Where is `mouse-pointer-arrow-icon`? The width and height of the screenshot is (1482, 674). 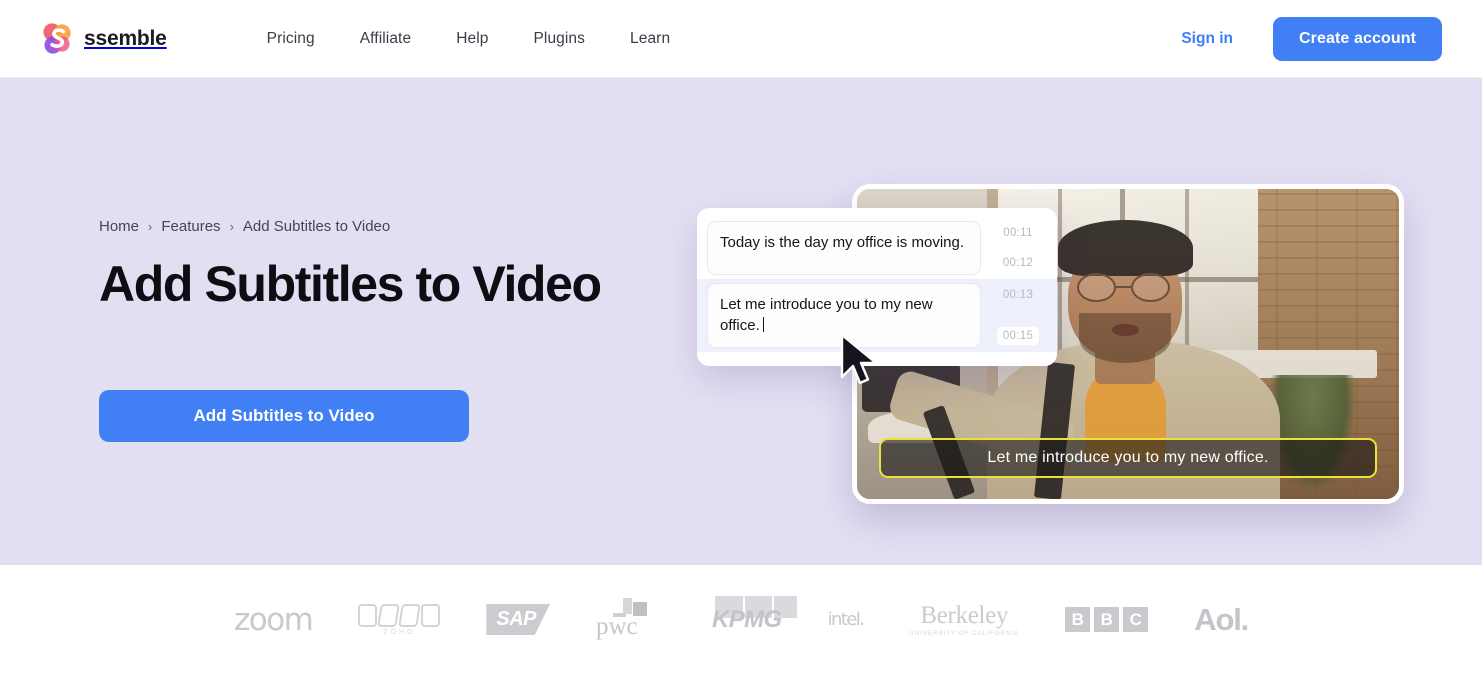 mouse-pointer-arrow-icon is located at coordinates (860, 361).